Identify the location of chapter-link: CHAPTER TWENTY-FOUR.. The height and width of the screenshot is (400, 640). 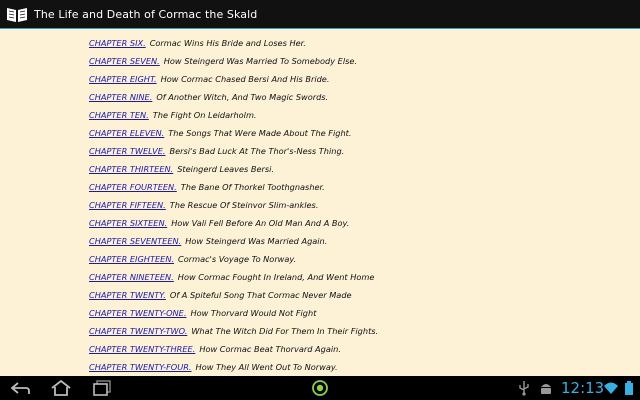
(140, 367).